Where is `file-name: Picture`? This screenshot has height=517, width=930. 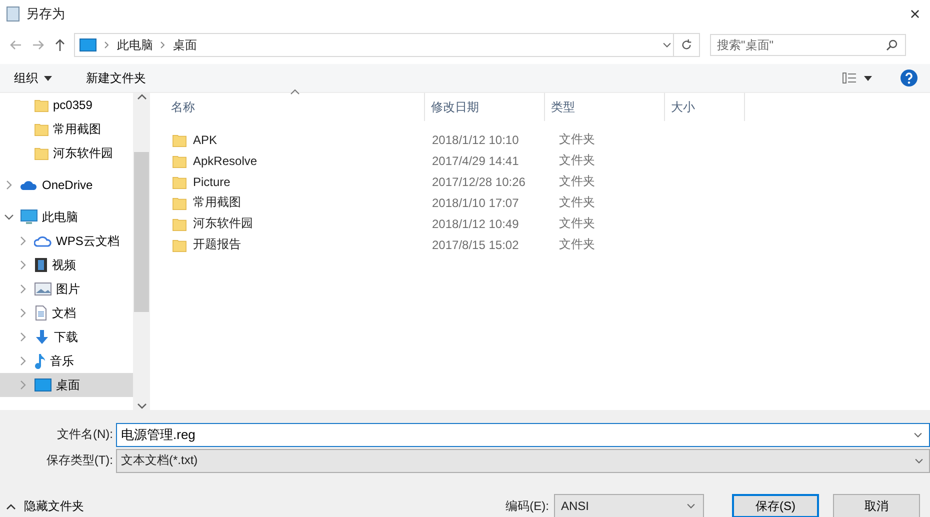
file-name: Picture is located at coordinates (211, 181).